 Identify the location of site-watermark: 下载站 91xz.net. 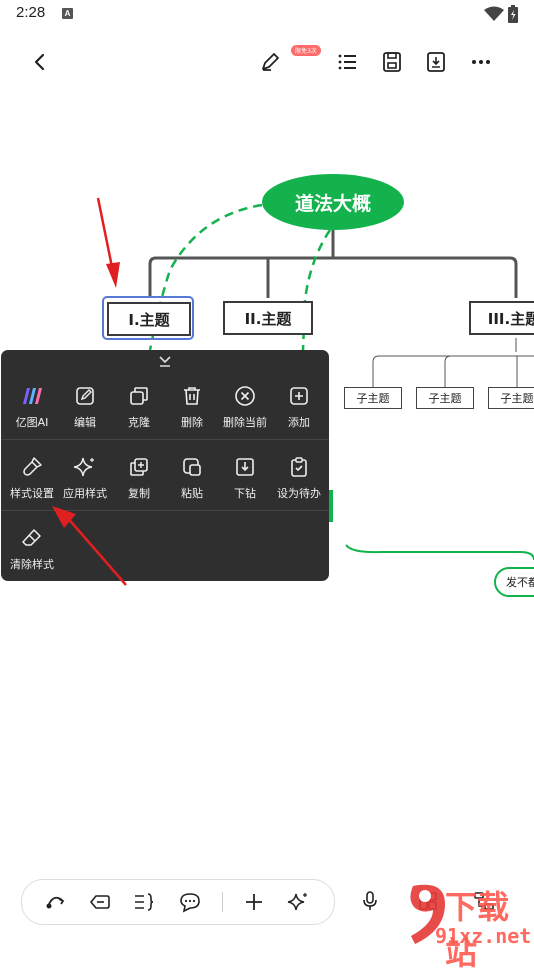
(469, 926).